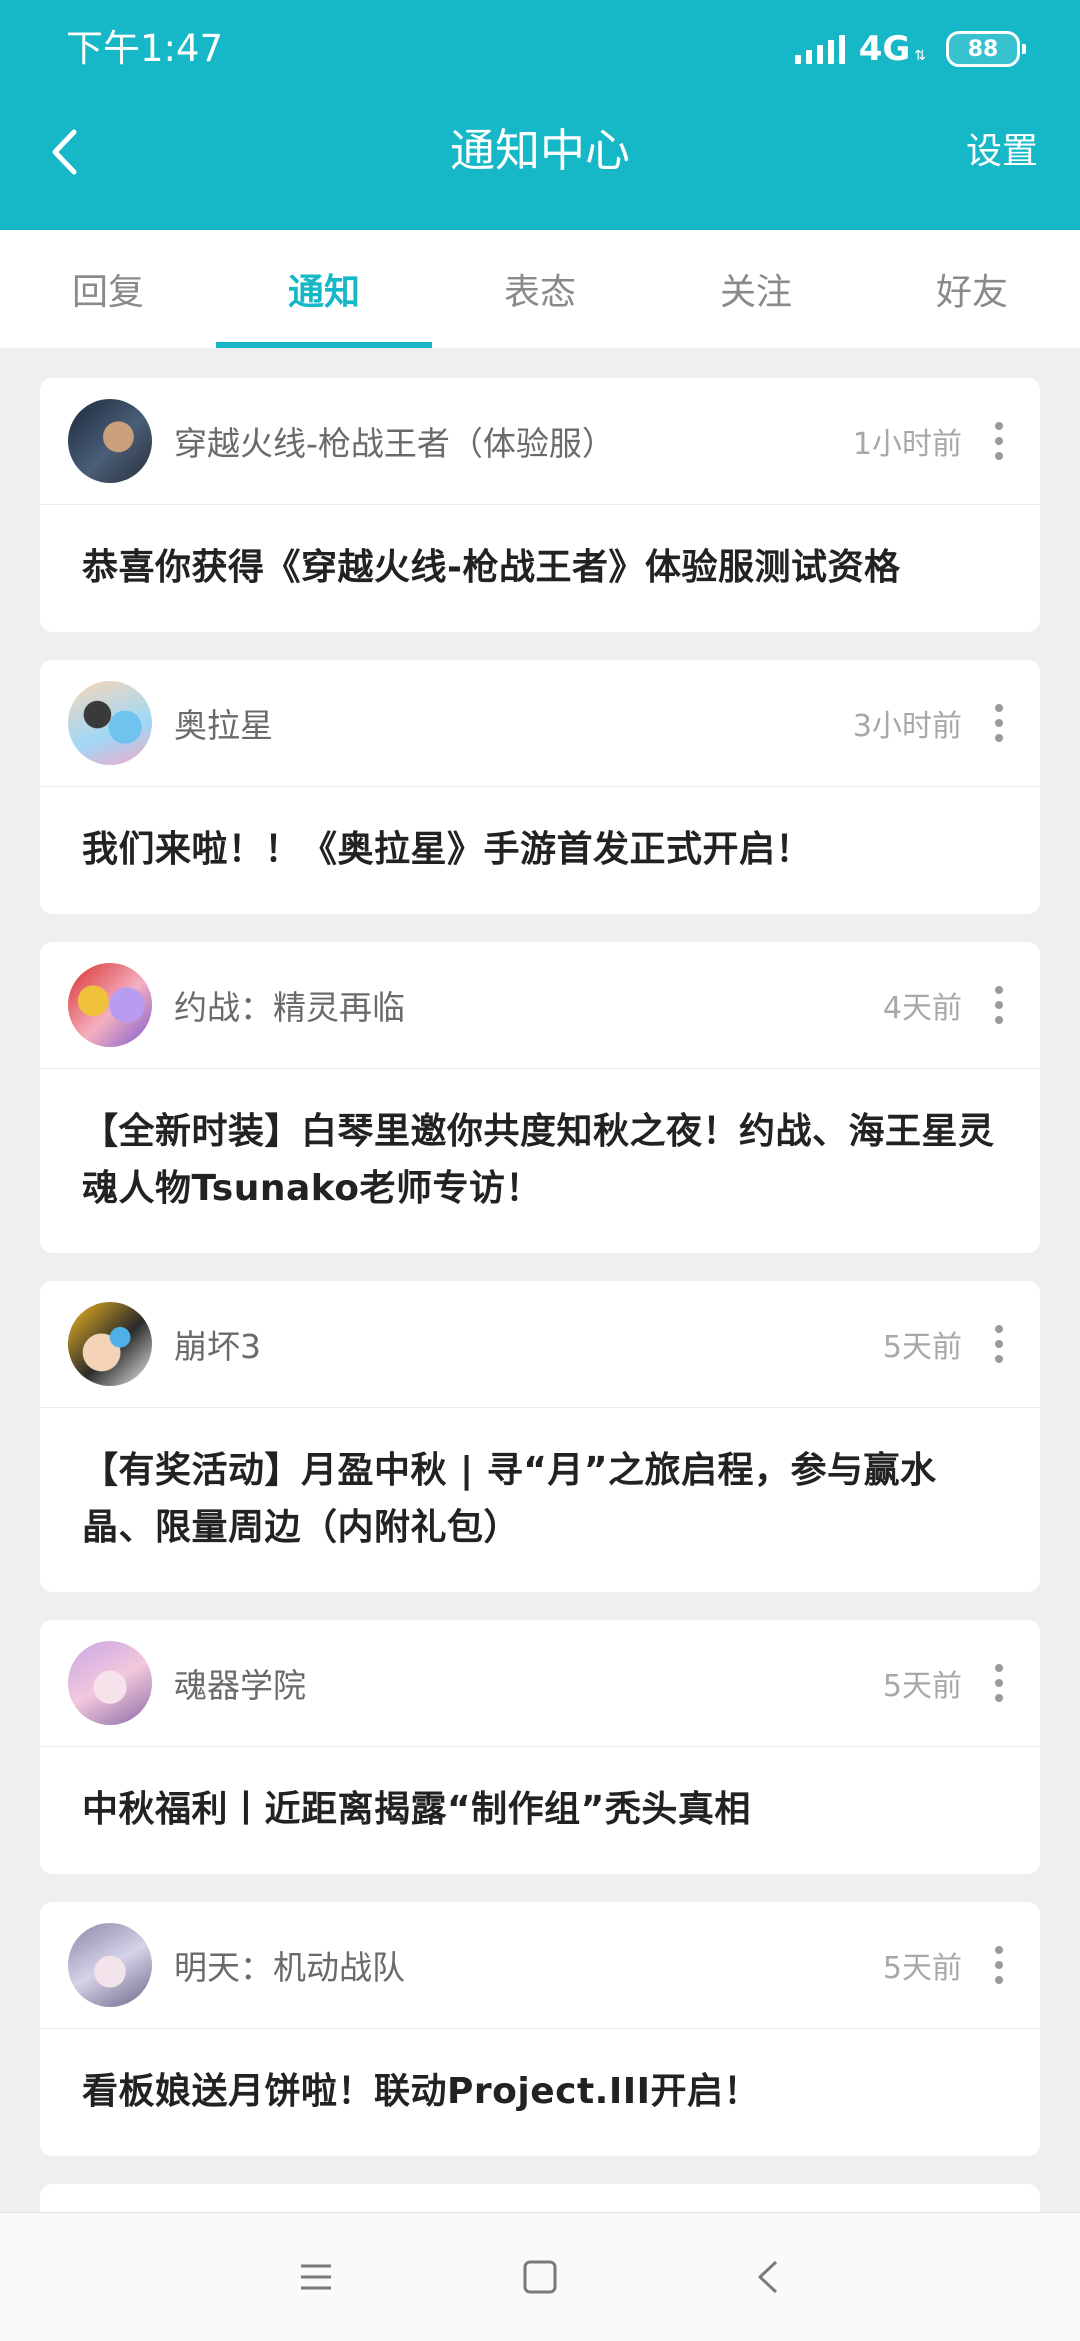 Image resolution: width=1080 pixels, height=2341 pixels. What do you see at coordinates (907, 726) in the screenshot?
I see `timestamp: 3小时前` at bounding box center [907, 726].